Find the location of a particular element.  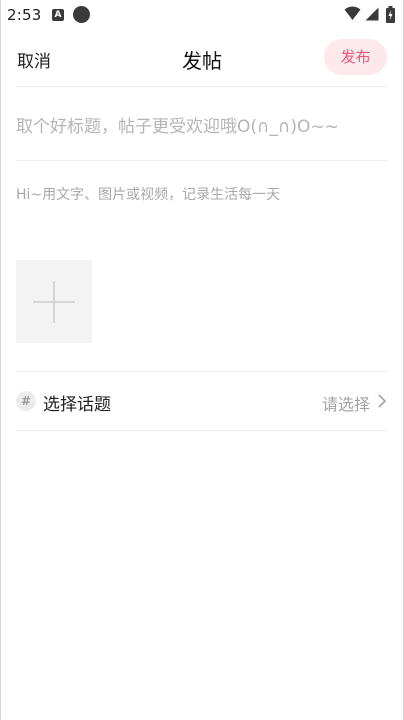

publish-button: 发布 is located at coordinates (355, 57).